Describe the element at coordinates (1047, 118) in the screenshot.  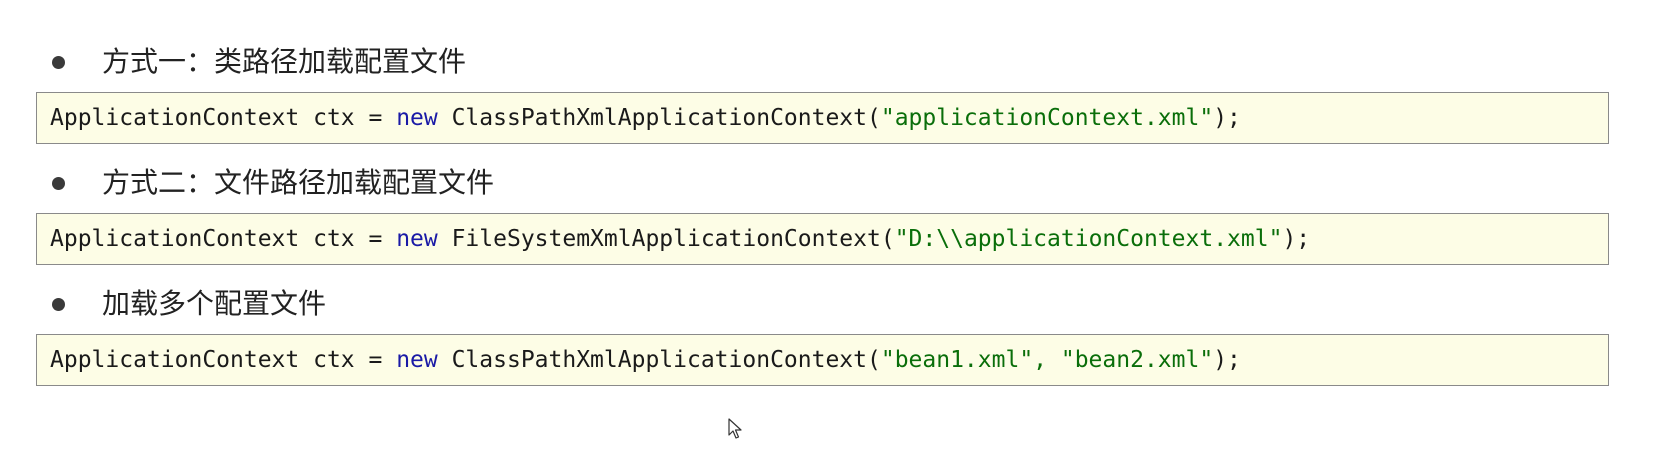
I see `code-args: "applicationContext.xml"` at that location.